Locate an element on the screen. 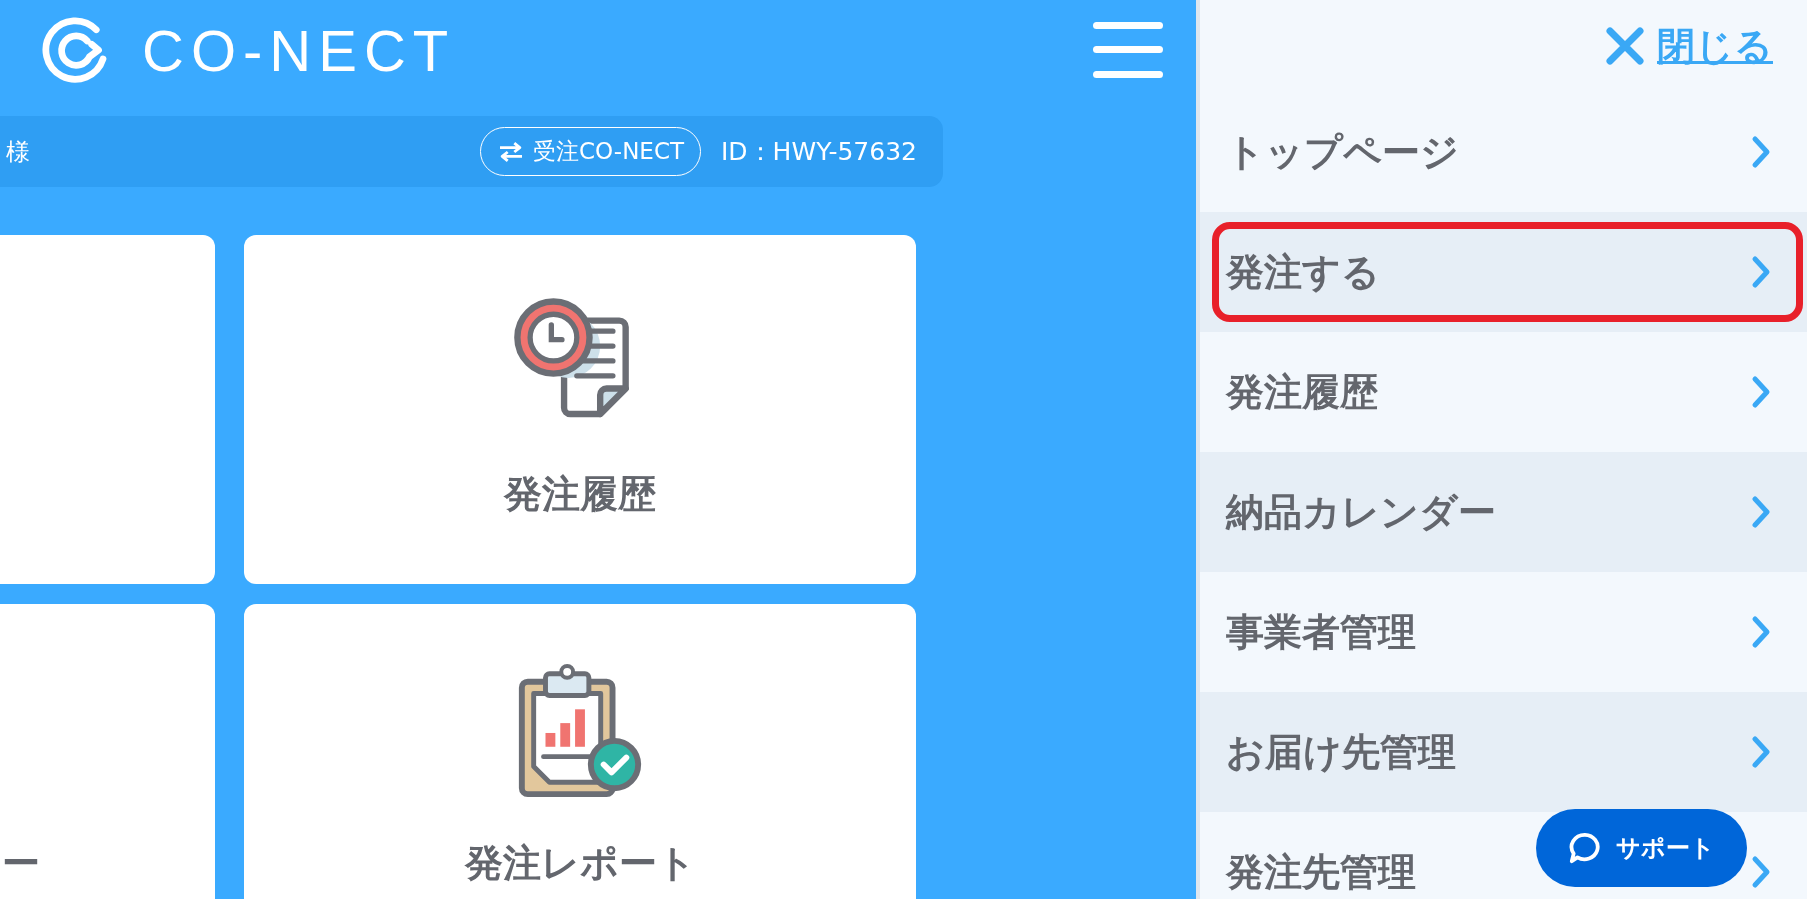 This screenshot has width=1807, height=899. menu-item-label: 発注する is located at coordinates (1303, 272).